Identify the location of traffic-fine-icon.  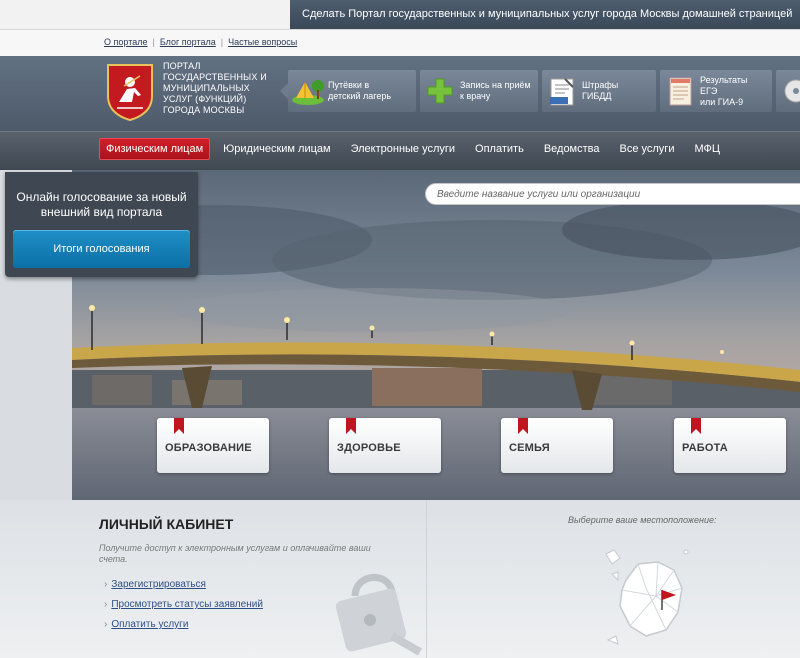
(562, 91).